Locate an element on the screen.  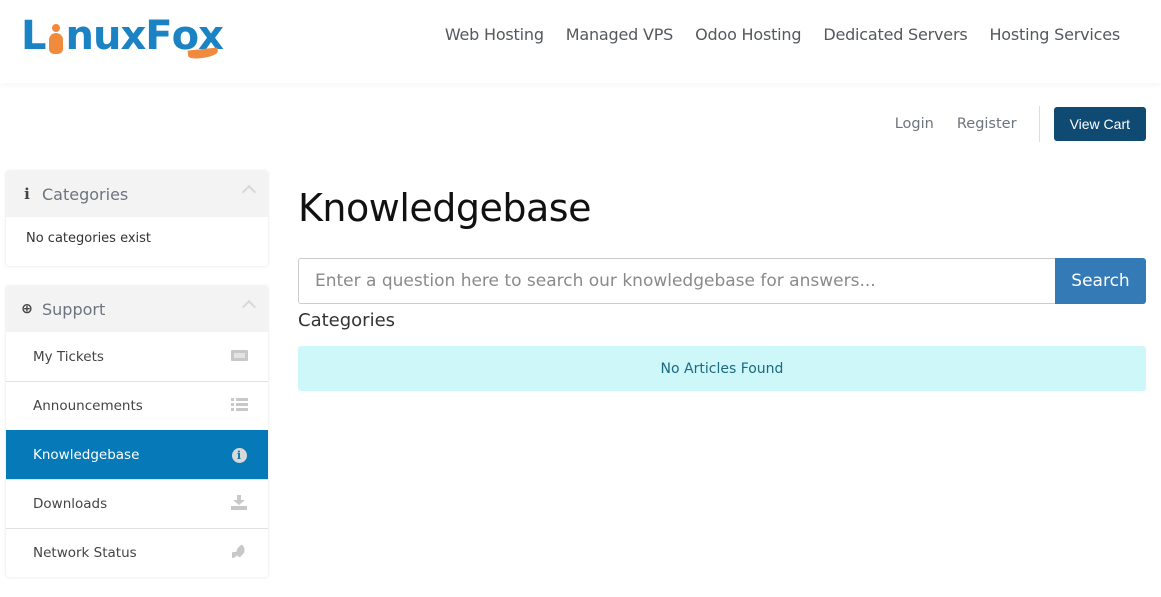
life-ring-icon: ⊕ is located at coordinates (27, 309).